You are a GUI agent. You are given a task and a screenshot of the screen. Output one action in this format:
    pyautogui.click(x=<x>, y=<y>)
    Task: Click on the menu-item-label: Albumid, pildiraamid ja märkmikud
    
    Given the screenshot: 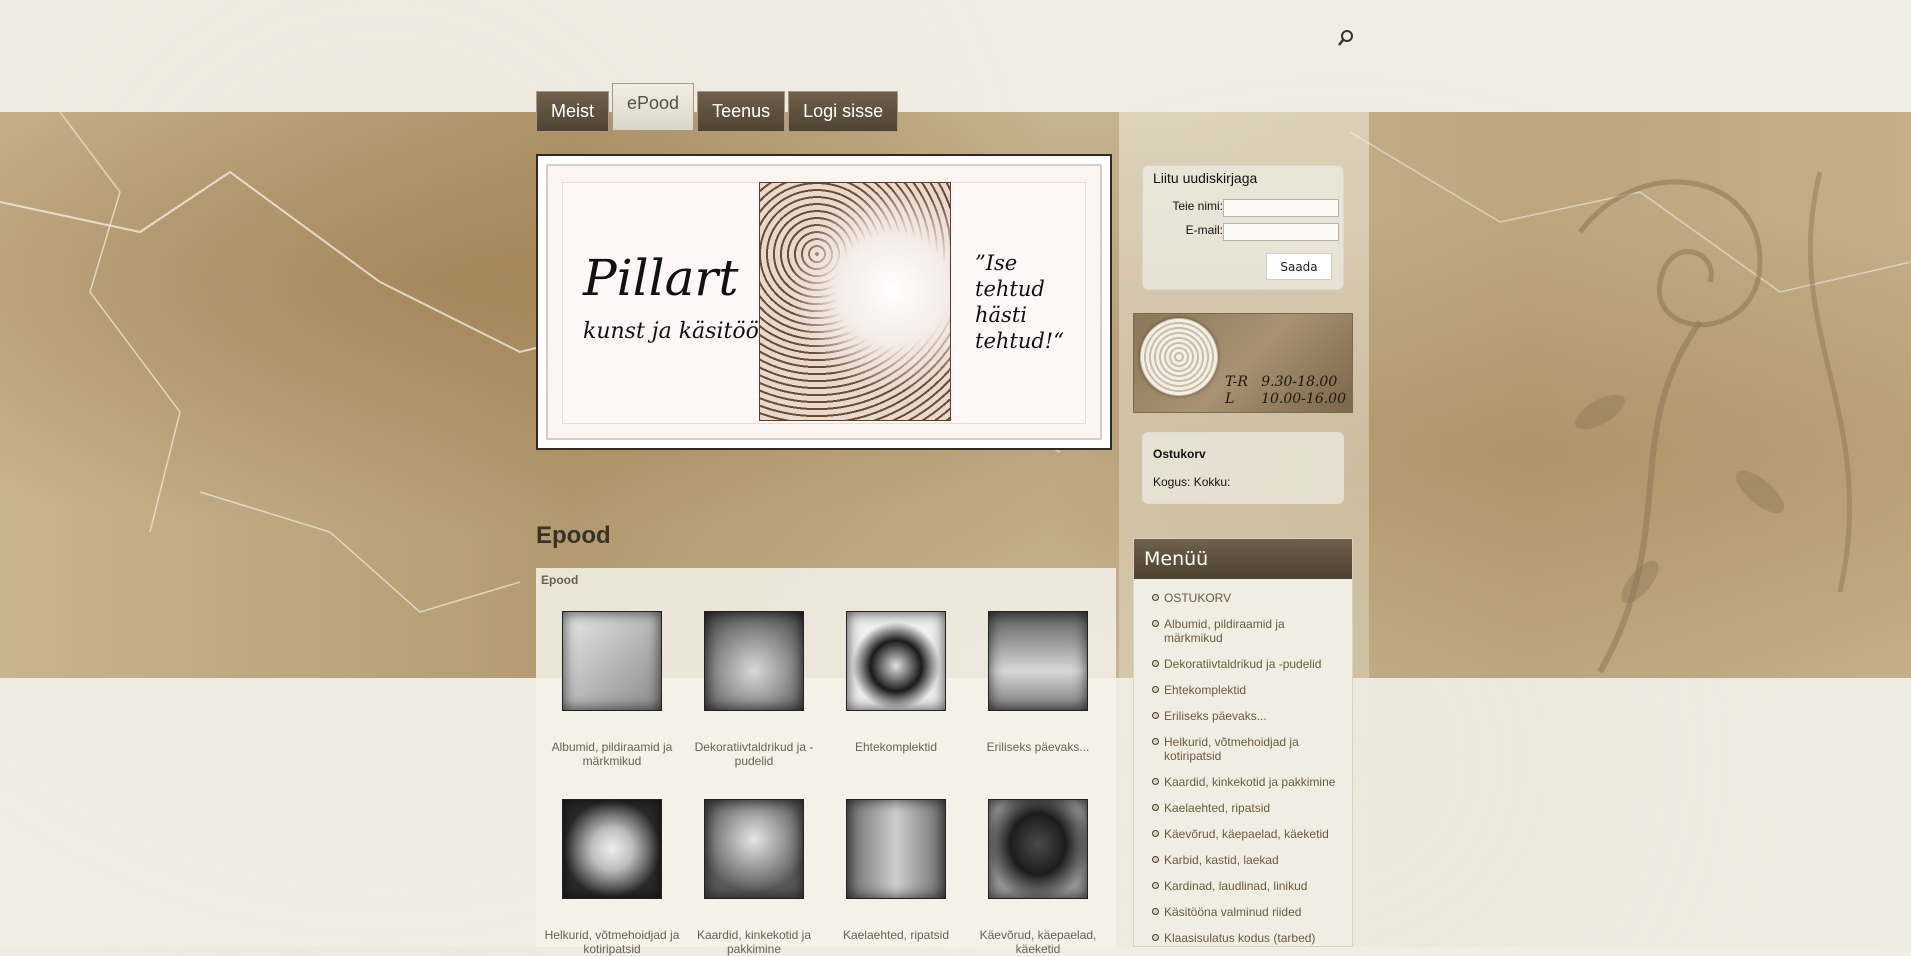 What is the action you would take?
    pyautogui.click(x=1224, y=631)
    